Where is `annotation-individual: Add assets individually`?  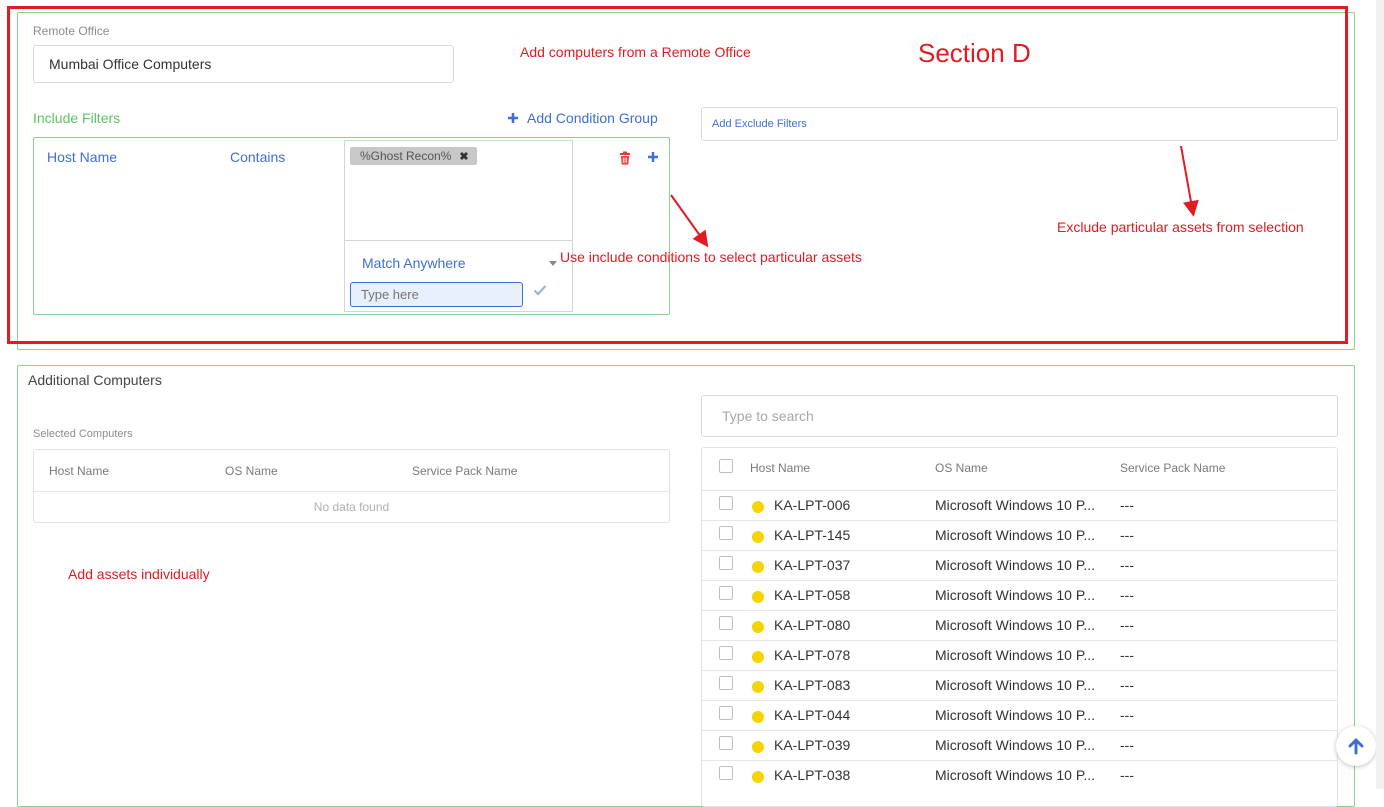 annotation-individual: Add assets individually is located at coordinates (139, 574).